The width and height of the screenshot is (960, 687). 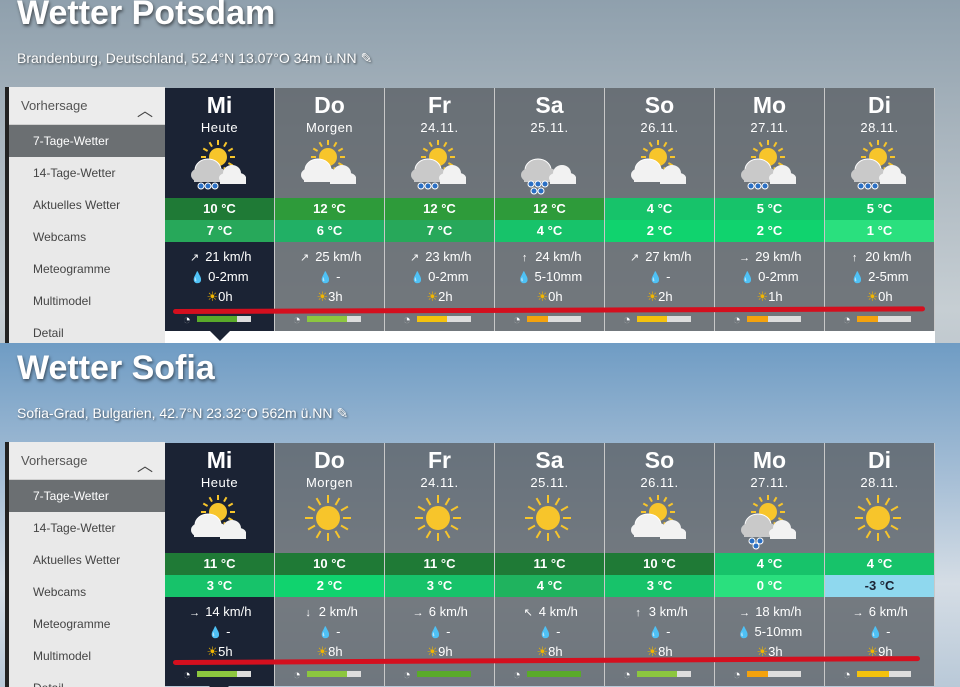 What do you see at coordinates (219, 231) in the screenshot?
I see `temp-min: 7 °C` at bounding box center [219, 231].